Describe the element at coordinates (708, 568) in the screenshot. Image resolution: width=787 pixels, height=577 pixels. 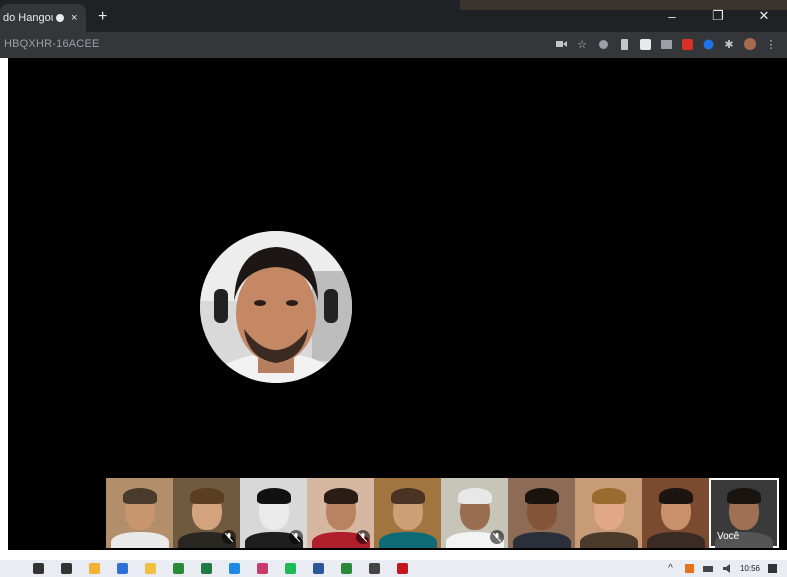
I see `network-icon` at that location.